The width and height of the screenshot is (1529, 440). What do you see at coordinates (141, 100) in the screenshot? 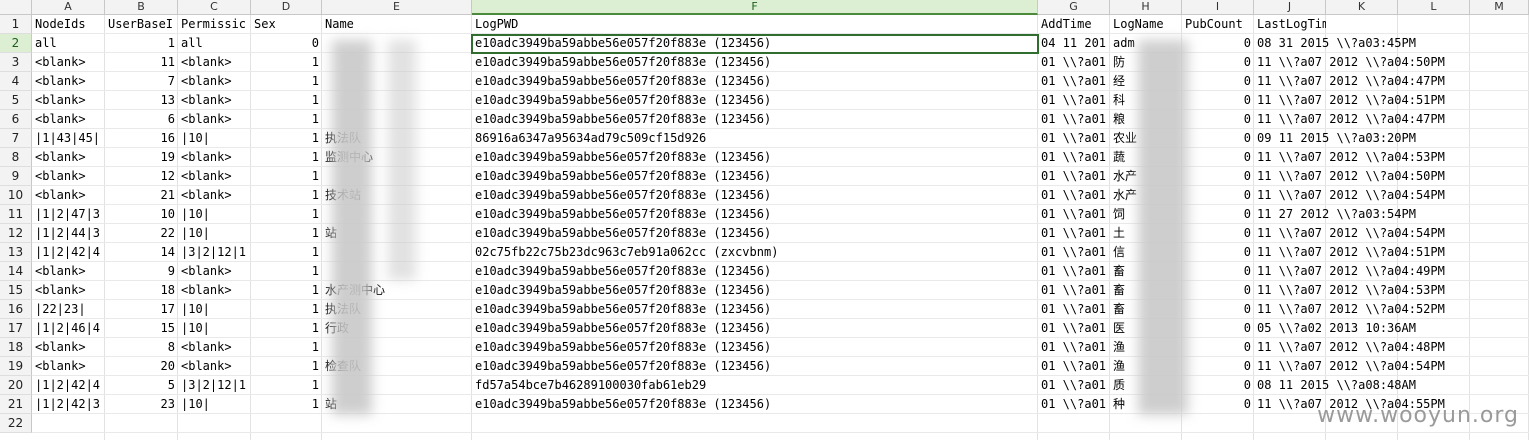
I see `cell-userbaseid: 13` at bounding box center [141, 100].